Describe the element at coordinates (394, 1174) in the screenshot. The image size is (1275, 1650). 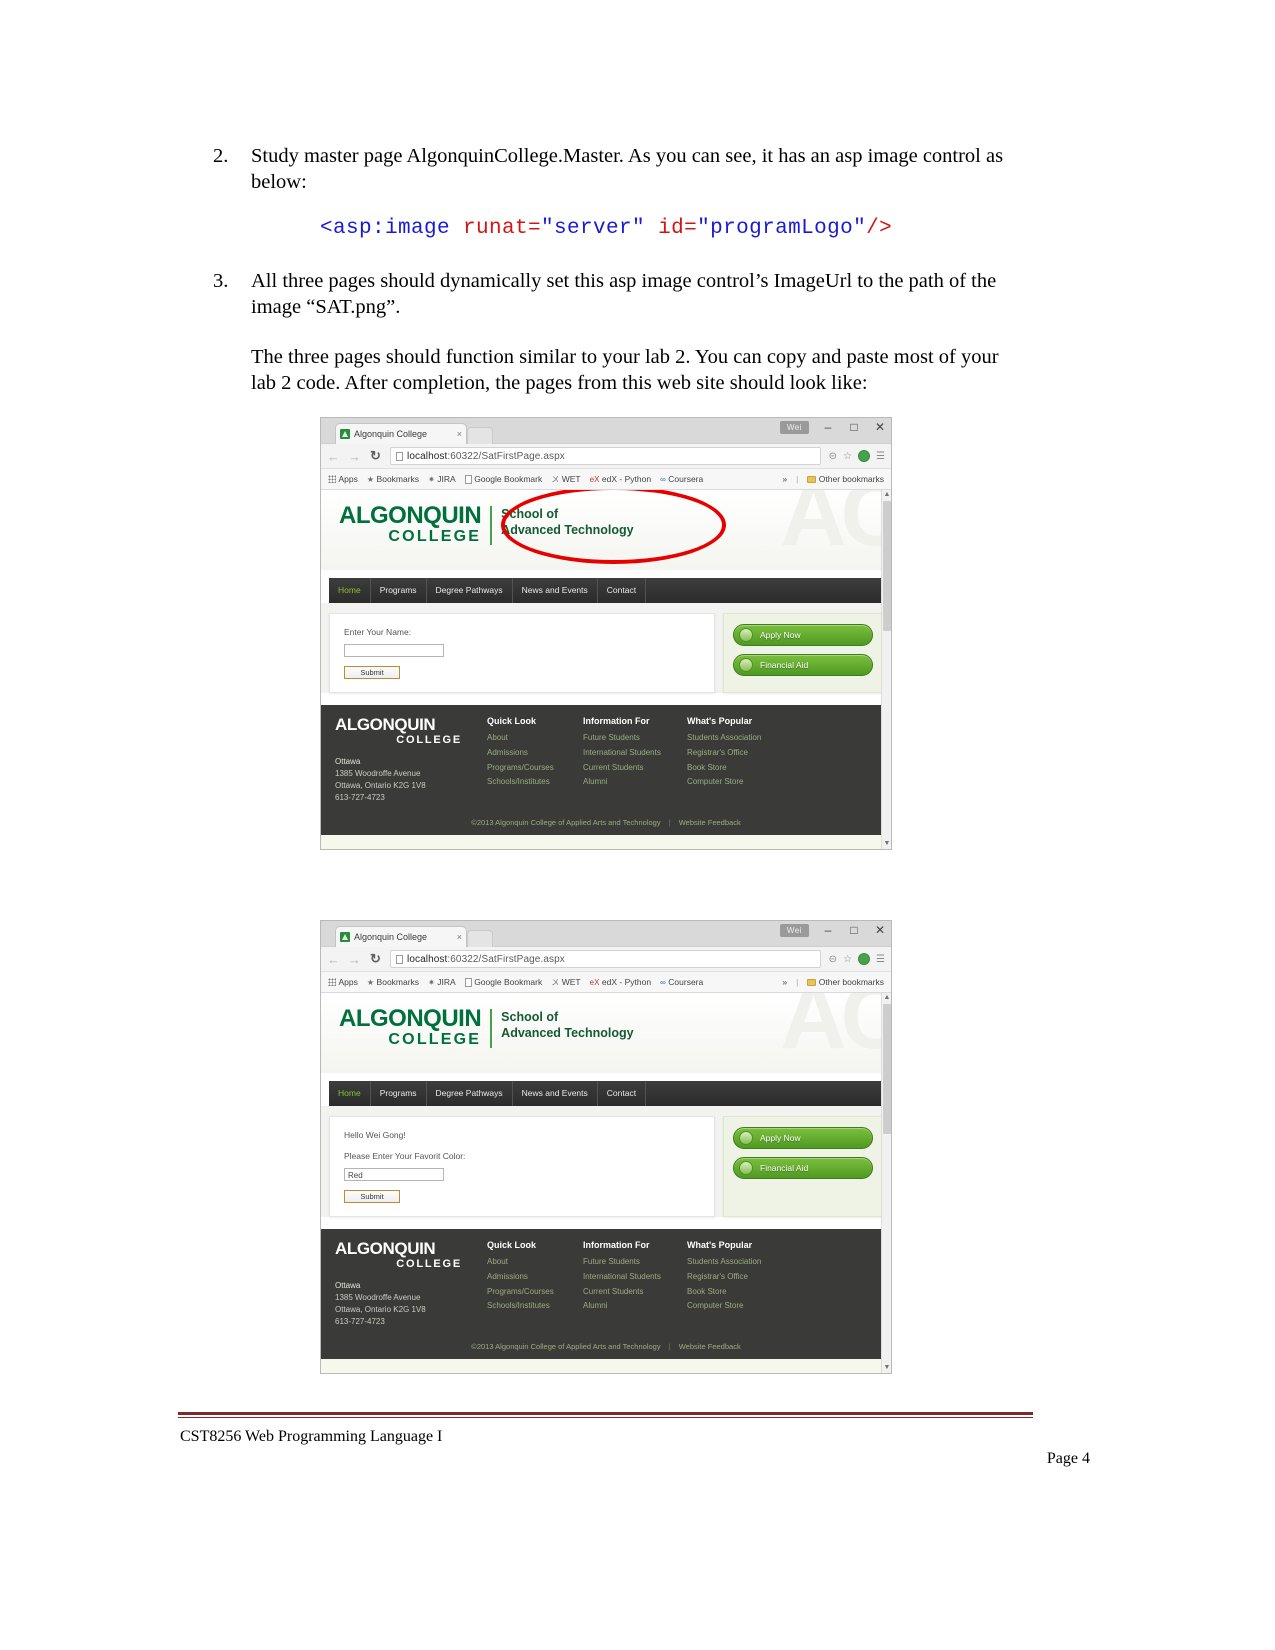
I see `color-input: Red` at that location.